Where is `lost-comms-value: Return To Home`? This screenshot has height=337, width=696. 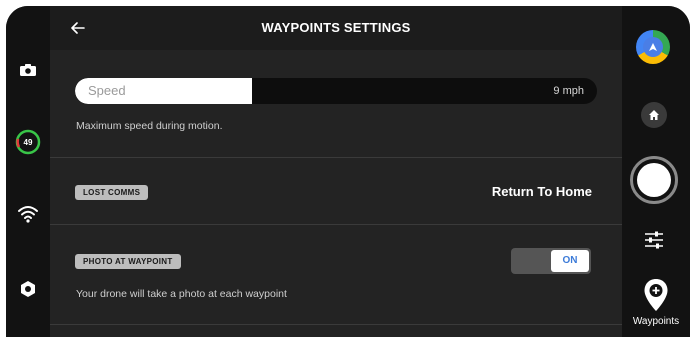 lost-comms-value: Return To Home is located at coordinates (542, 191).